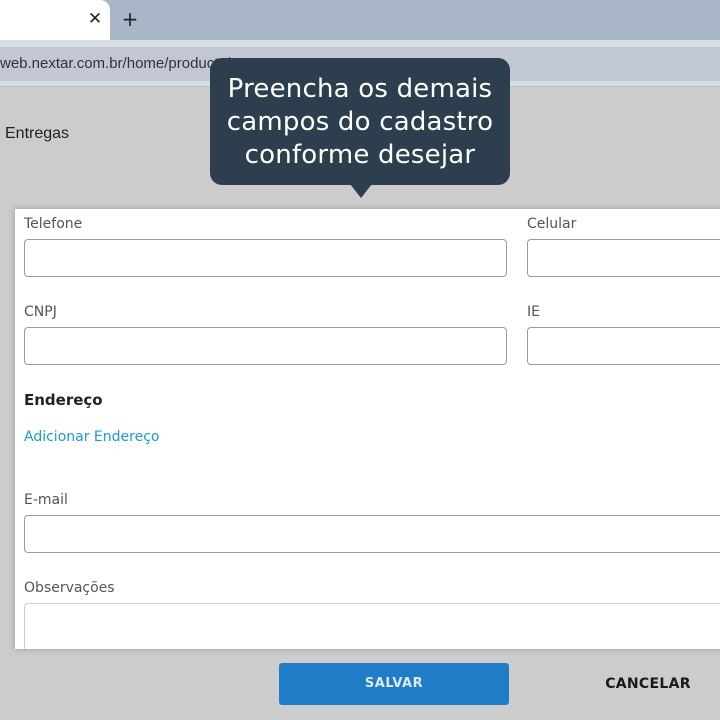 Image resolution: width=720 pixels, height=720 pixels. Describe the element at coordinates (372, 534) in the screenshot. I see `email-input` at that location.